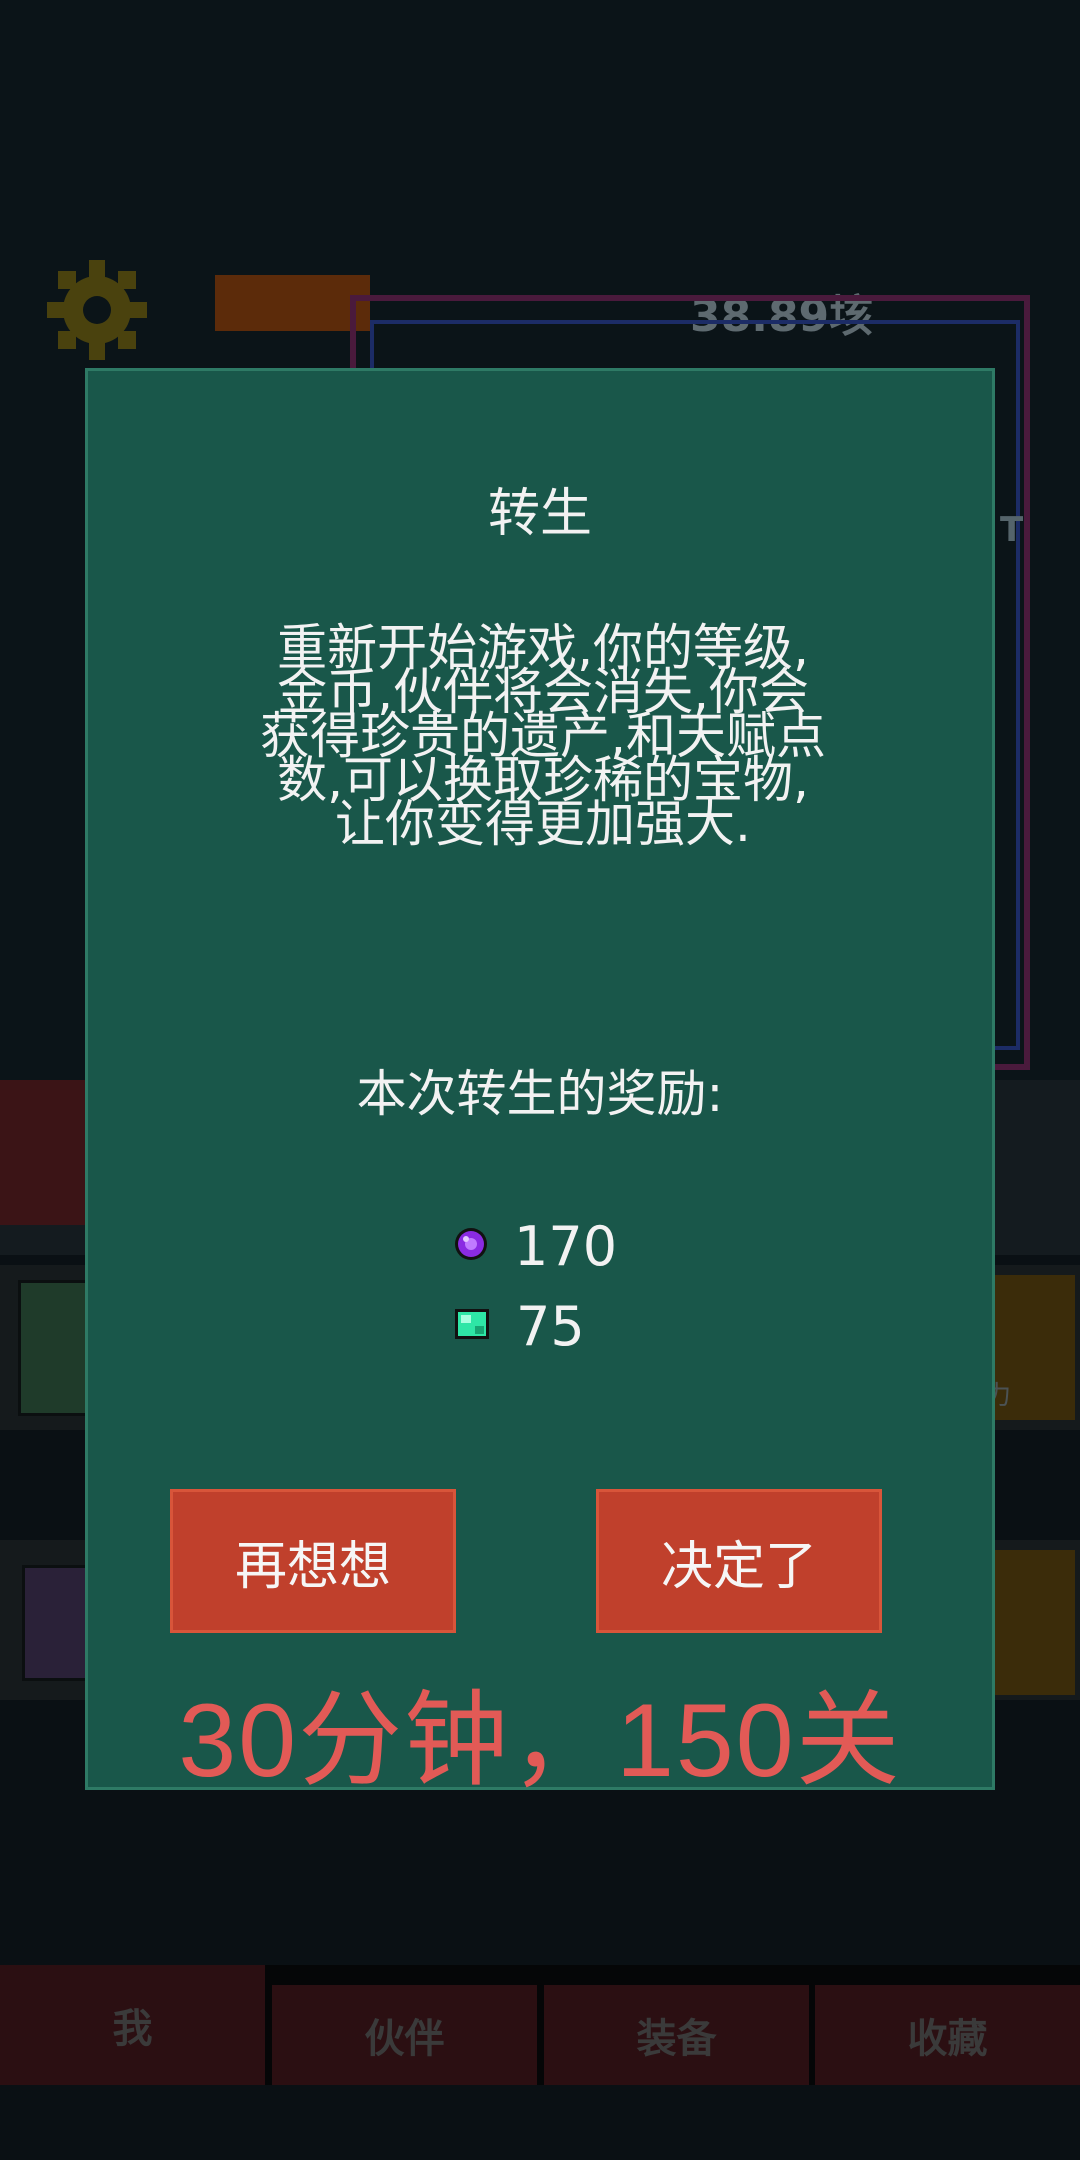  I want to click on reward-row: 75, so click(519, 1326).